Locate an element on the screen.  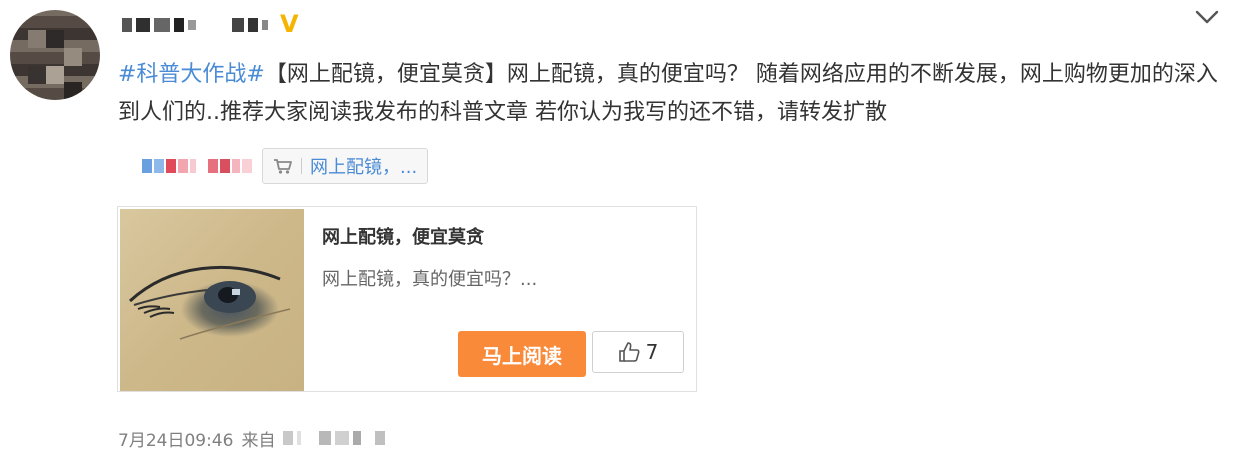
thumbs-up-icon is located at coordinates (629, 352).